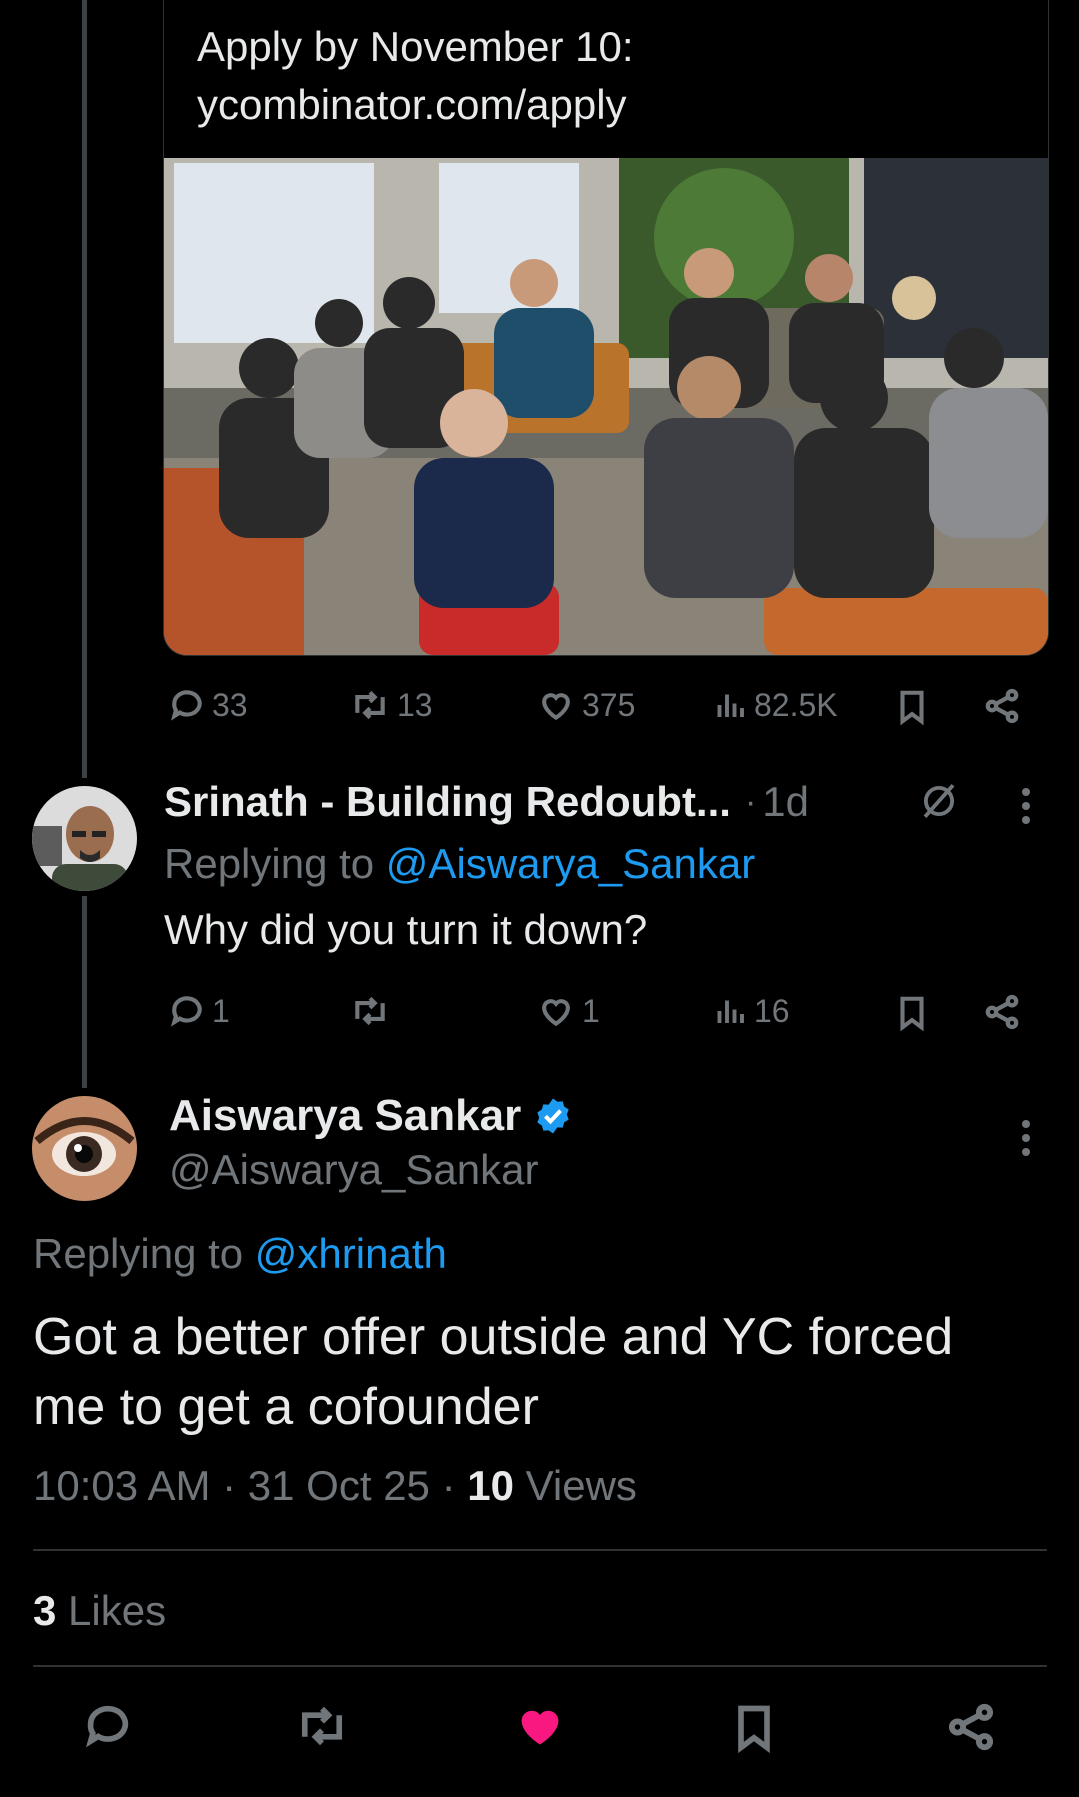  What do you see at coordinates (406, 929) in the screenshot?
I see `reply1-text: Why did you turn it down?` at bounding box center [406, 929].